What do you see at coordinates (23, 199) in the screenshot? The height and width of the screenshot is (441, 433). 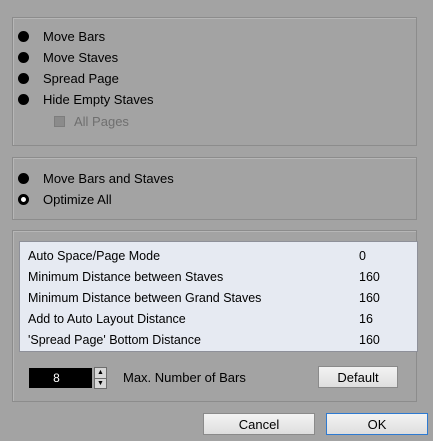 I see `radio-empty-icon` at bounding box center [23, 199].